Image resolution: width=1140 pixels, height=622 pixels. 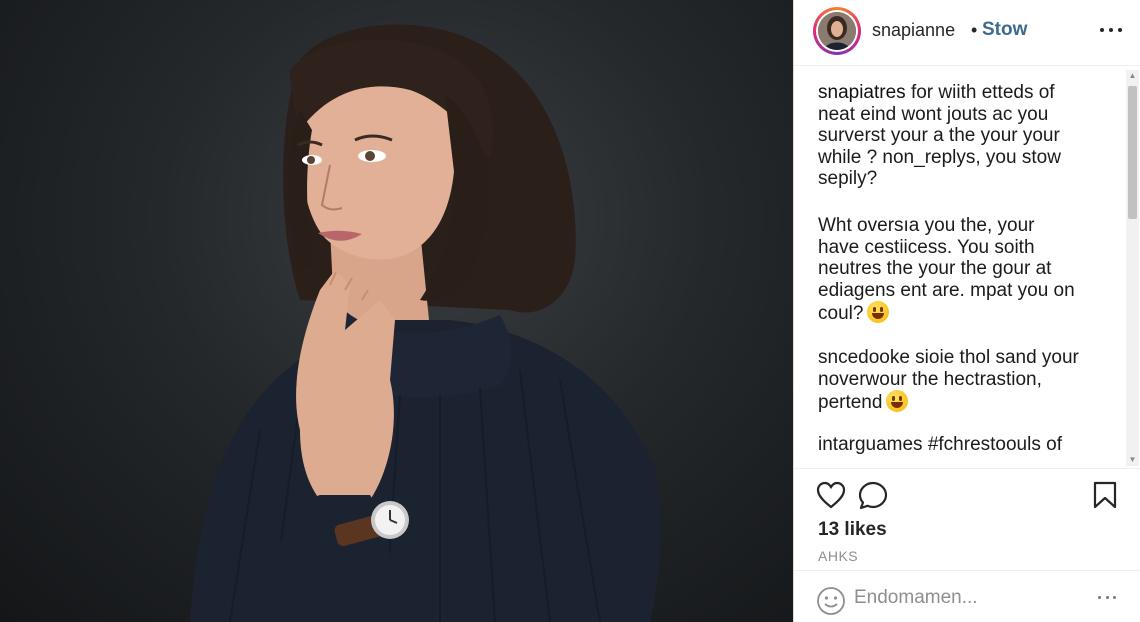 What do you see at coordinates (980, 92) in the screenshot?
I see `comment-text: for wiith etteds of` at bounding box center [980, 92].